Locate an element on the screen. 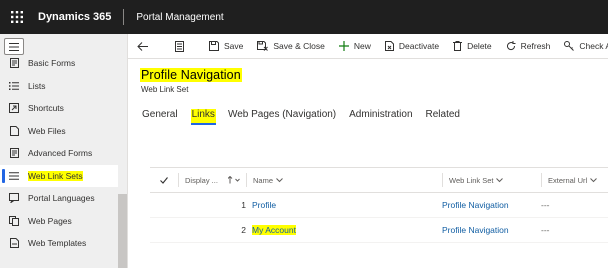 This screenshot has width=608, height=268. delete-label: Delete is located at coordinates (479, 46).